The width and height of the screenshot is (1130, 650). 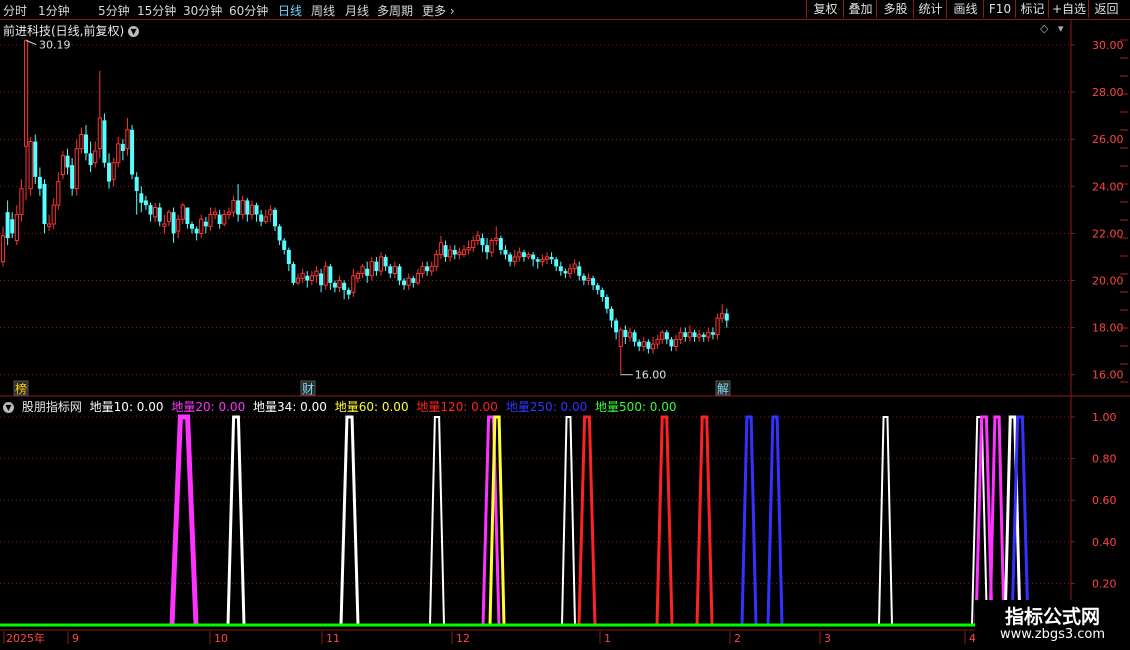 I want to click on period-tab-weekly: 周线, so click(x=323, y=10).